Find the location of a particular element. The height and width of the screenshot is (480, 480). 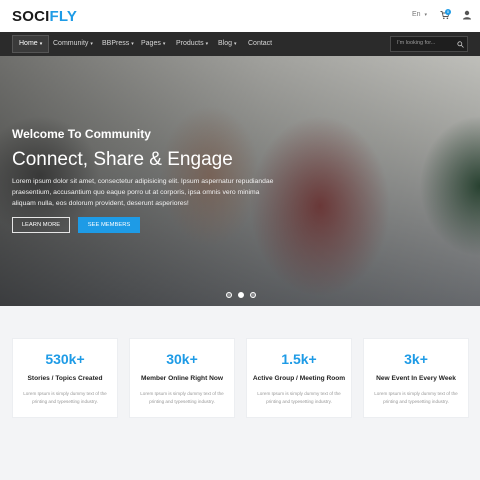

nav-item-pages: Pages ▾ is located at coordinates (153, 44).